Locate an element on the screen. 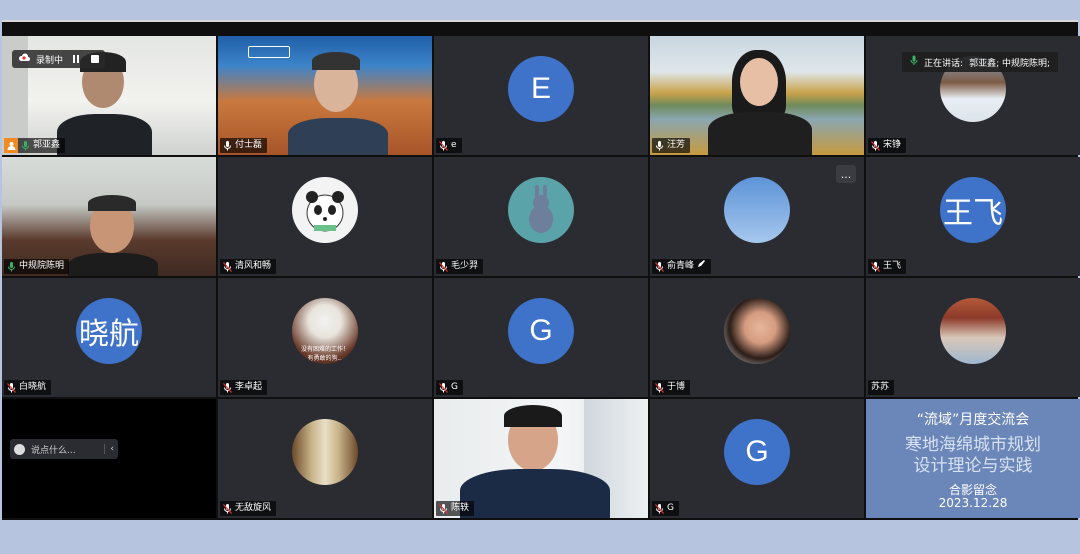 Image resolution: width=1080 pixels, height=554 pixels. participant-name: 毛少羿 is located at coordinates (465, 266).